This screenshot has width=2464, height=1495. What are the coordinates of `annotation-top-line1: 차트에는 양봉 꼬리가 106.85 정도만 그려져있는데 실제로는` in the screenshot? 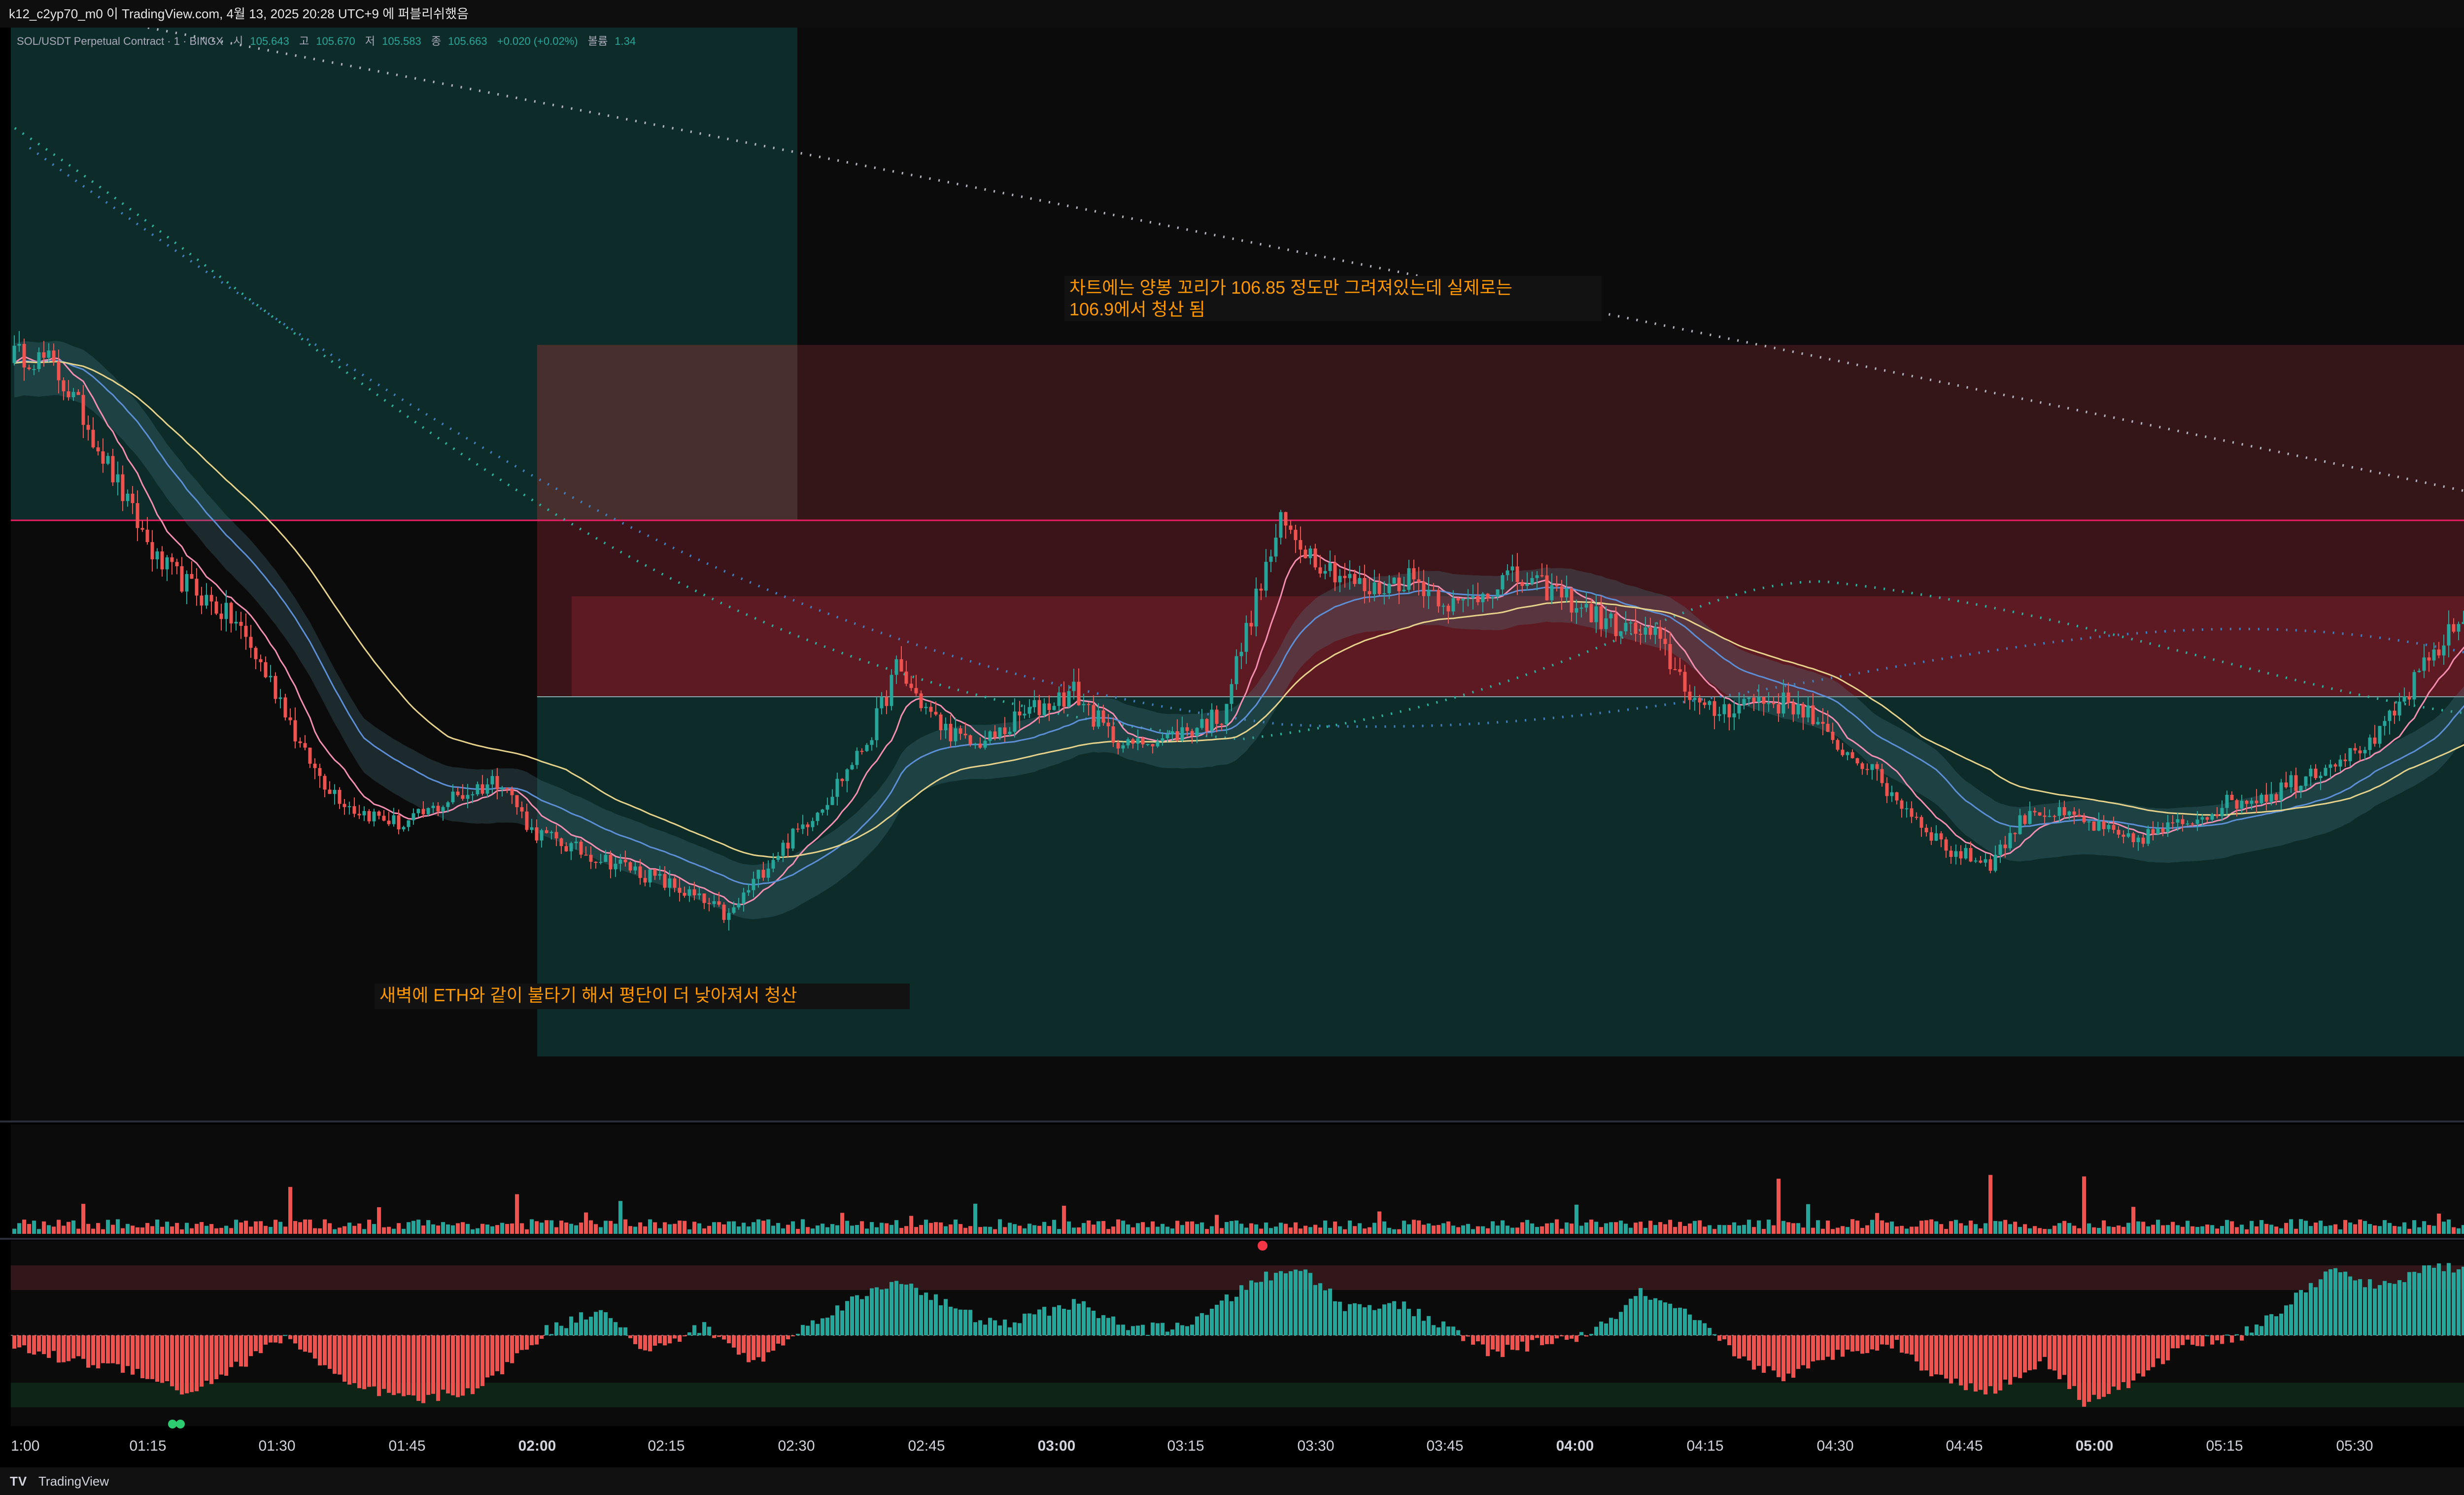 It's located at (1290, 287).